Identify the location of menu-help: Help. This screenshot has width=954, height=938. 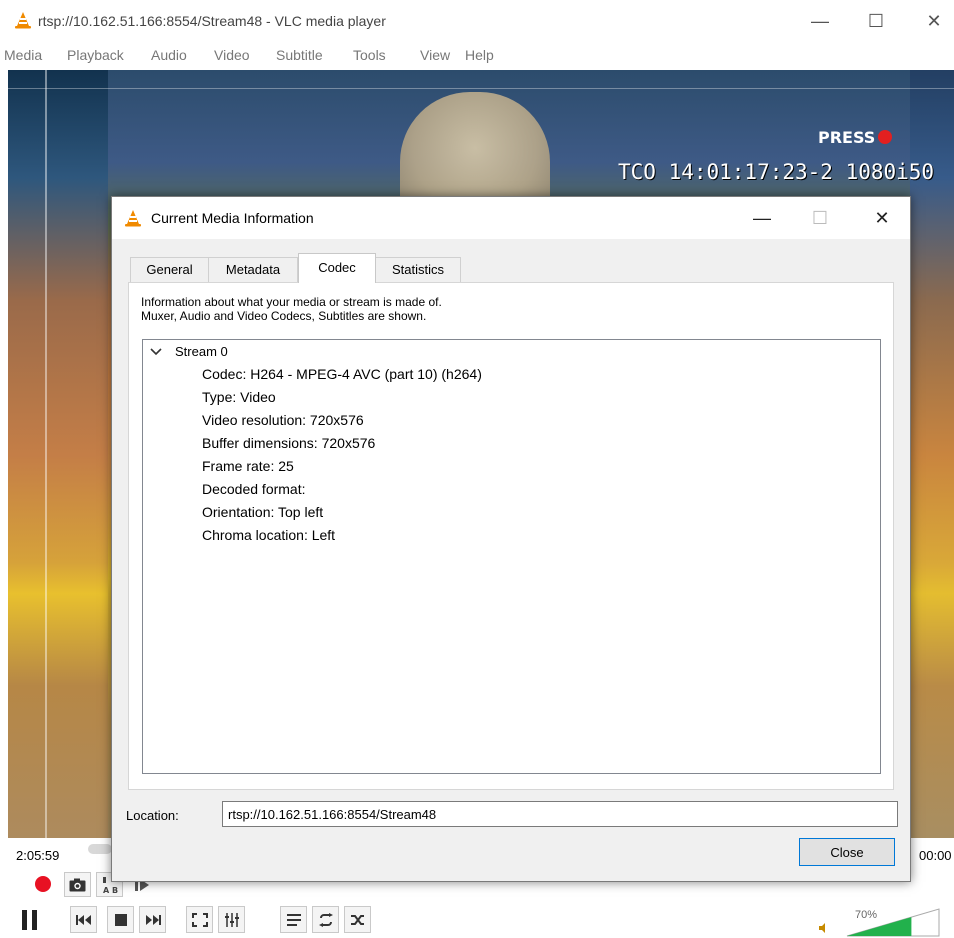
(479, 55).